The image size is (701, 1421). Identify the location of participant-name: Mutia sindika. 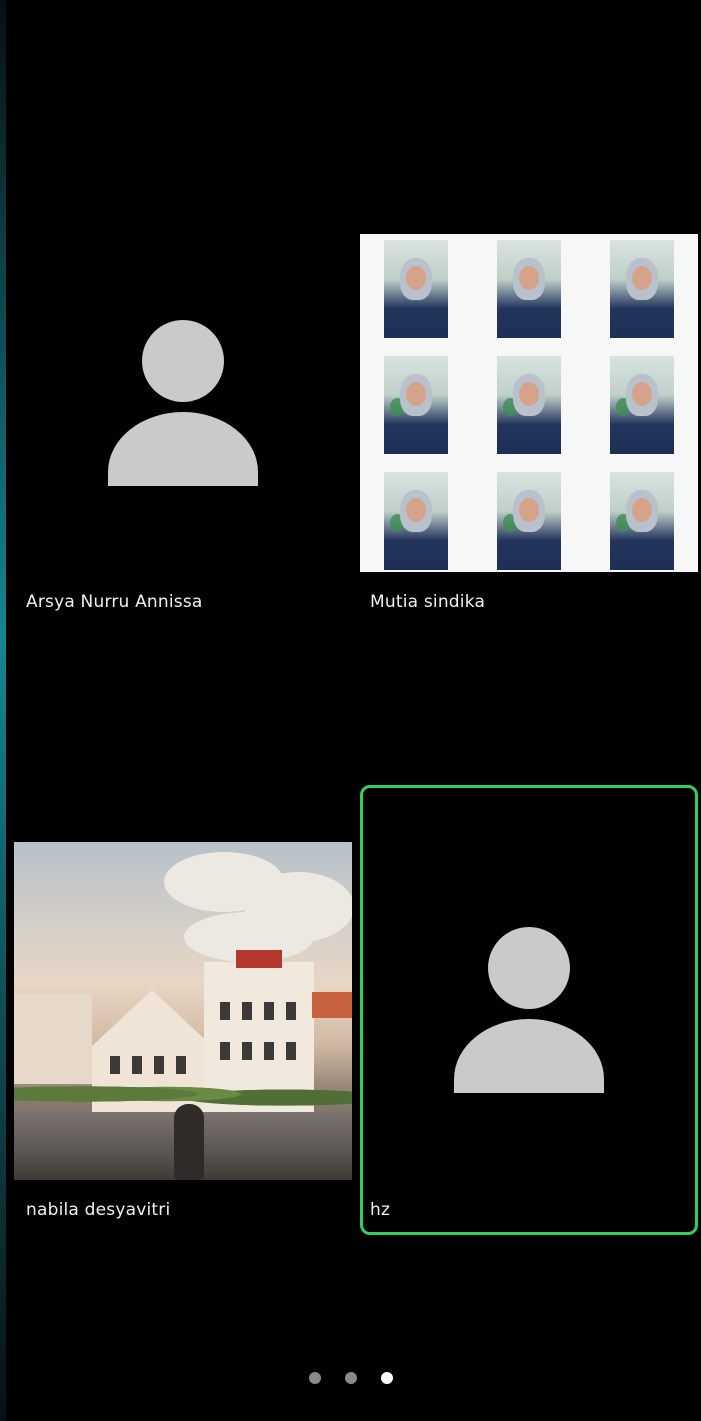
(428, 602).